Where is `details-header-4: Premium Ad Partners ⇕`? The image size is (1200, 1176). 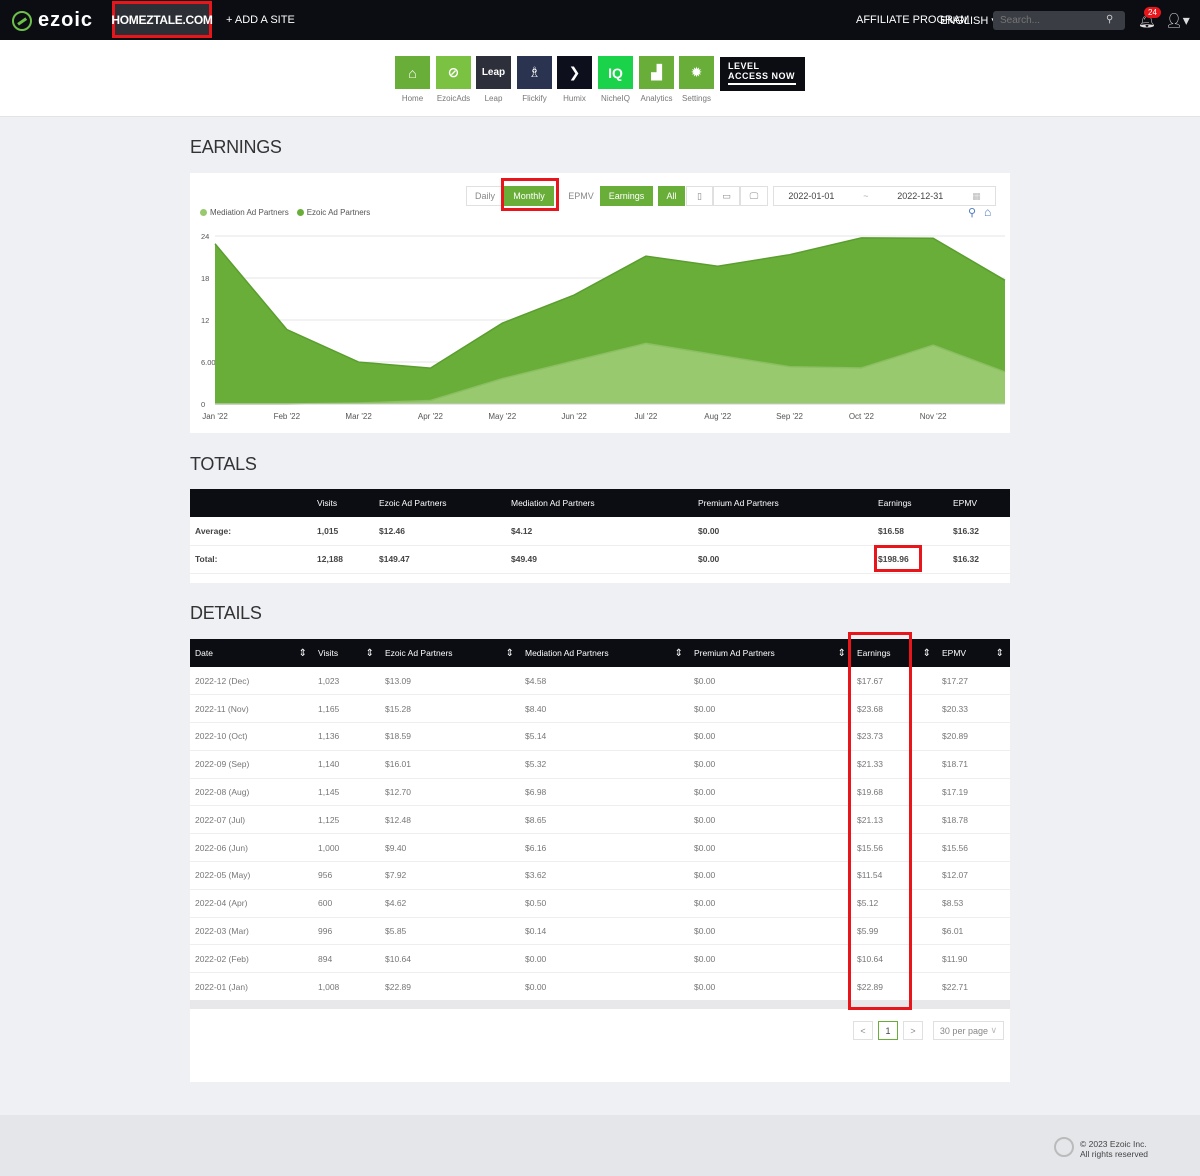
details-header-4: Premium Ad Partners ⇕ is located at coordinates (770, 653).